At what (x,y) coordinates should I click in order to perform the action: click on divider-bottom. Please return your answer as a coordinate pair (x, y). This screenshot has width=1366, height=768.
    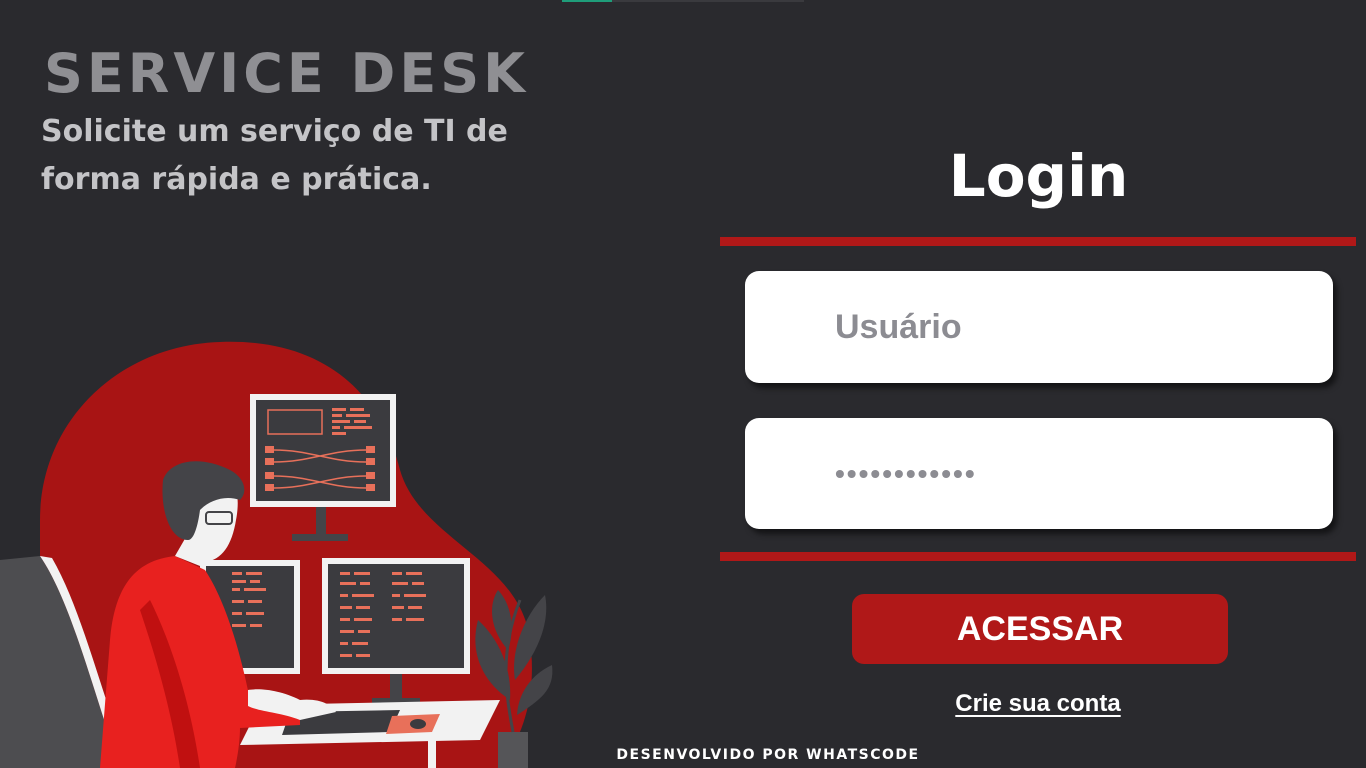
    Looking at the image, I should click on (1038, 556).